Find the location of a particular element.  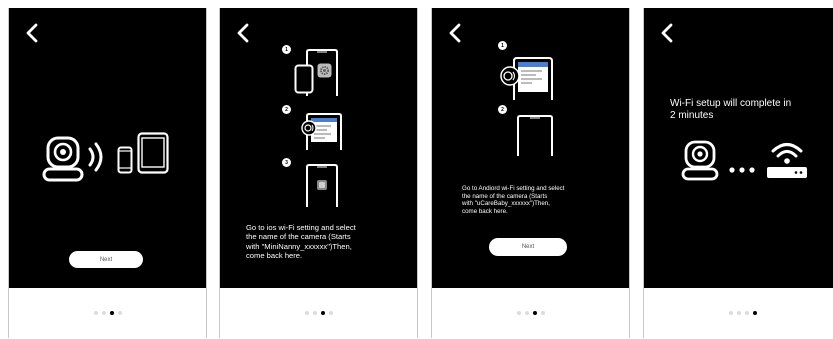

signal-waves-icon is located at coordinates (95, 157).